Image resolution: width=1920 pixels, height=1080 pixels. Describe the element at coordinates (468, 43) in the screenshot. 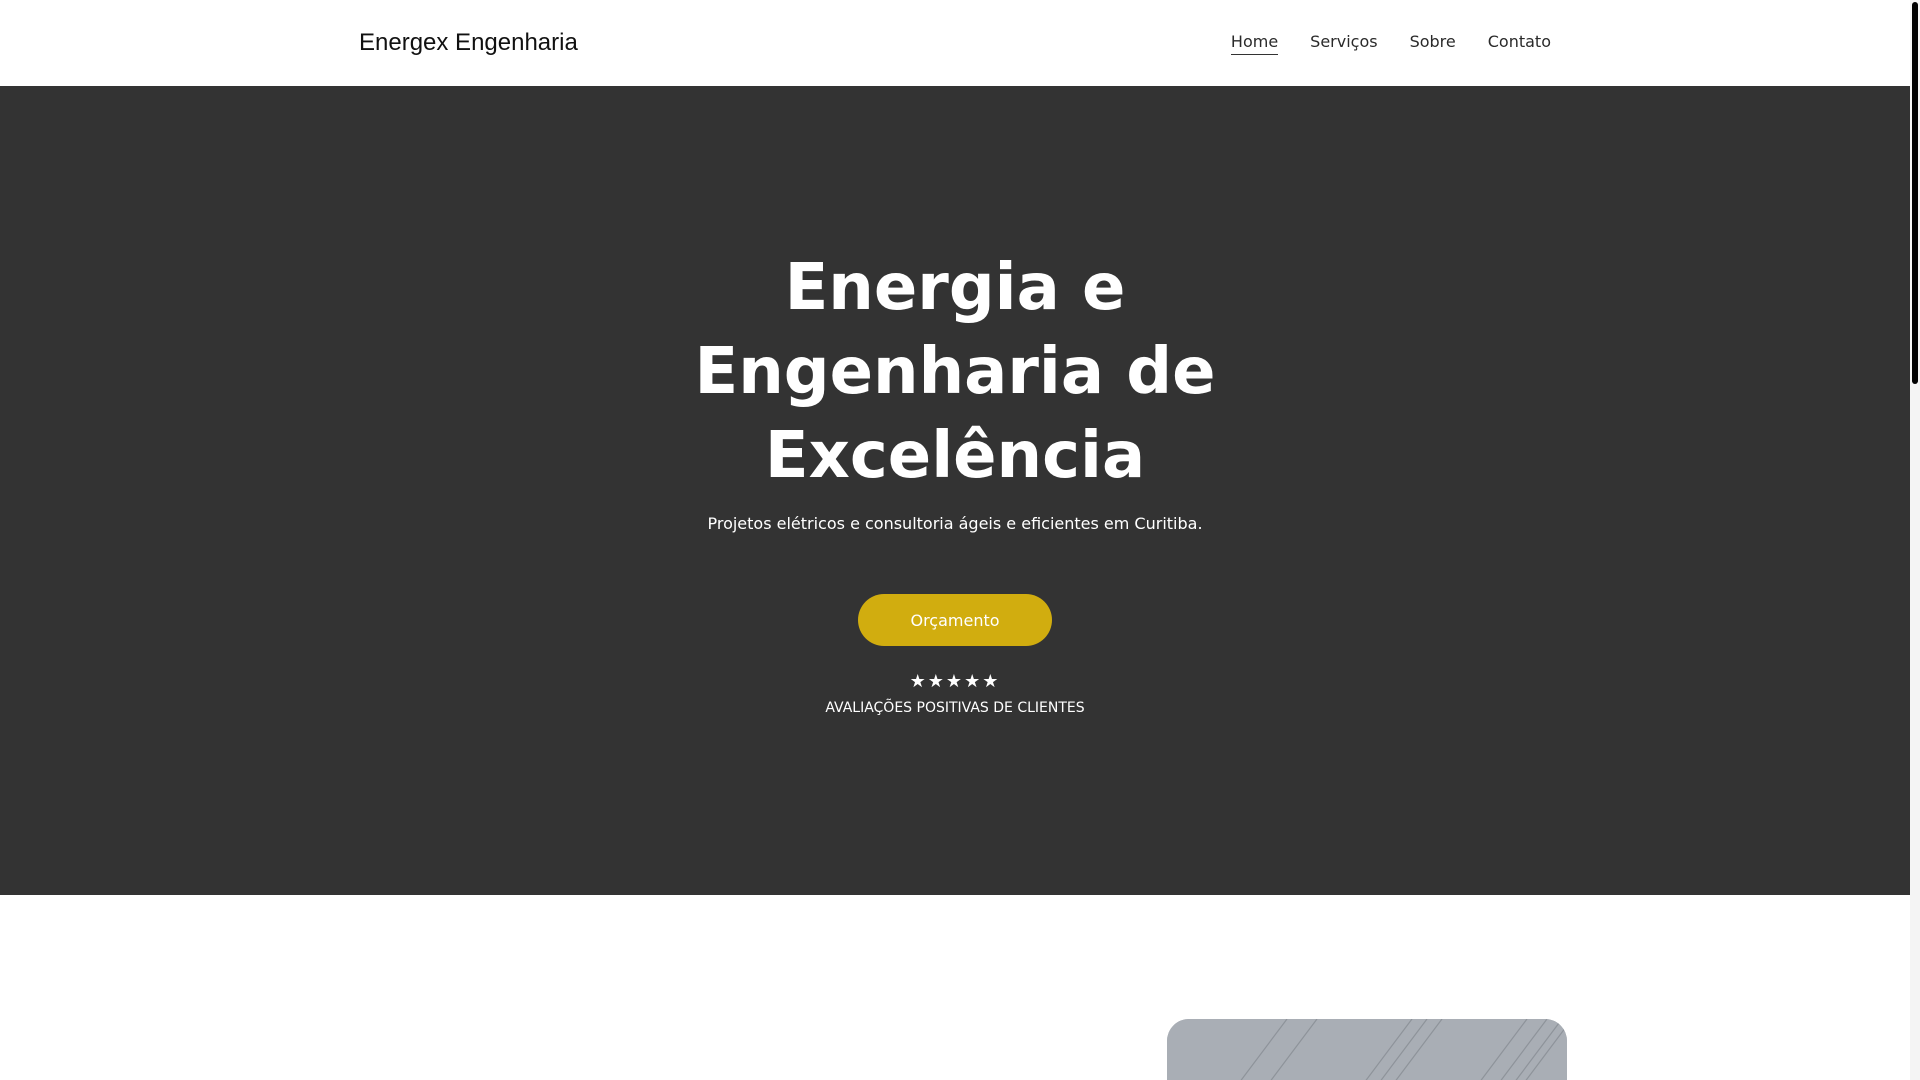

I see `brand-logo: Energex Engenharia` at that location.